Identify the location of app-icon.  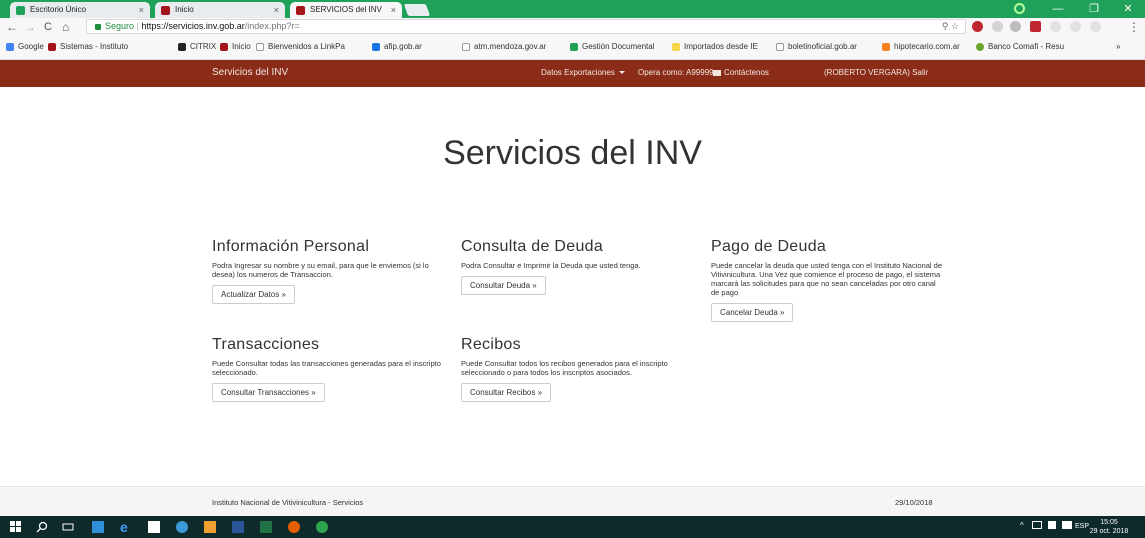
(182, 527).